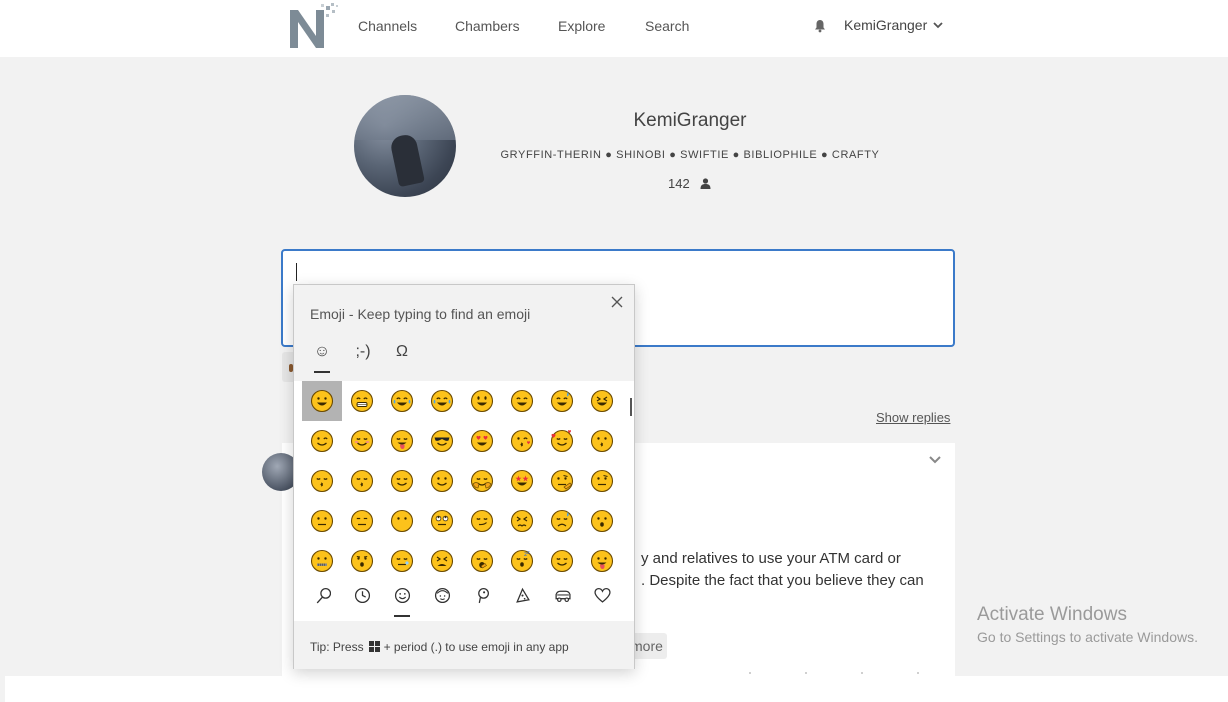  I want to click on emoji-smirk, so click(482, 521).